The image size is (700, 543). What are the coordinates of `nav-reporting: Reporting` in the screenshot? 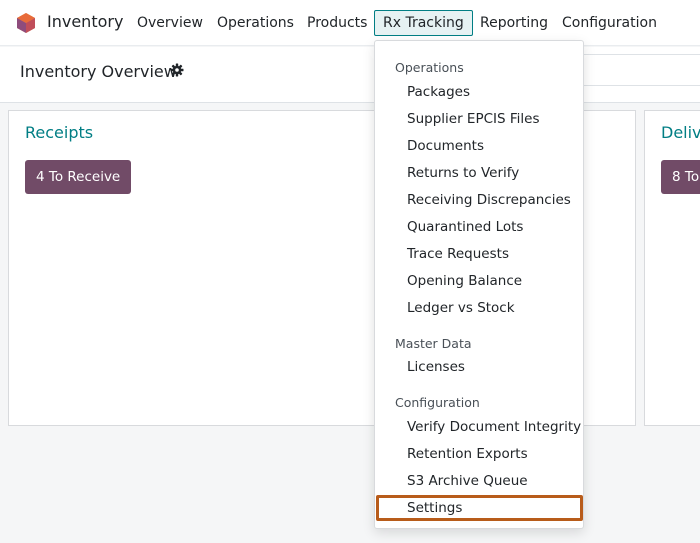 It's located at (514, 23).